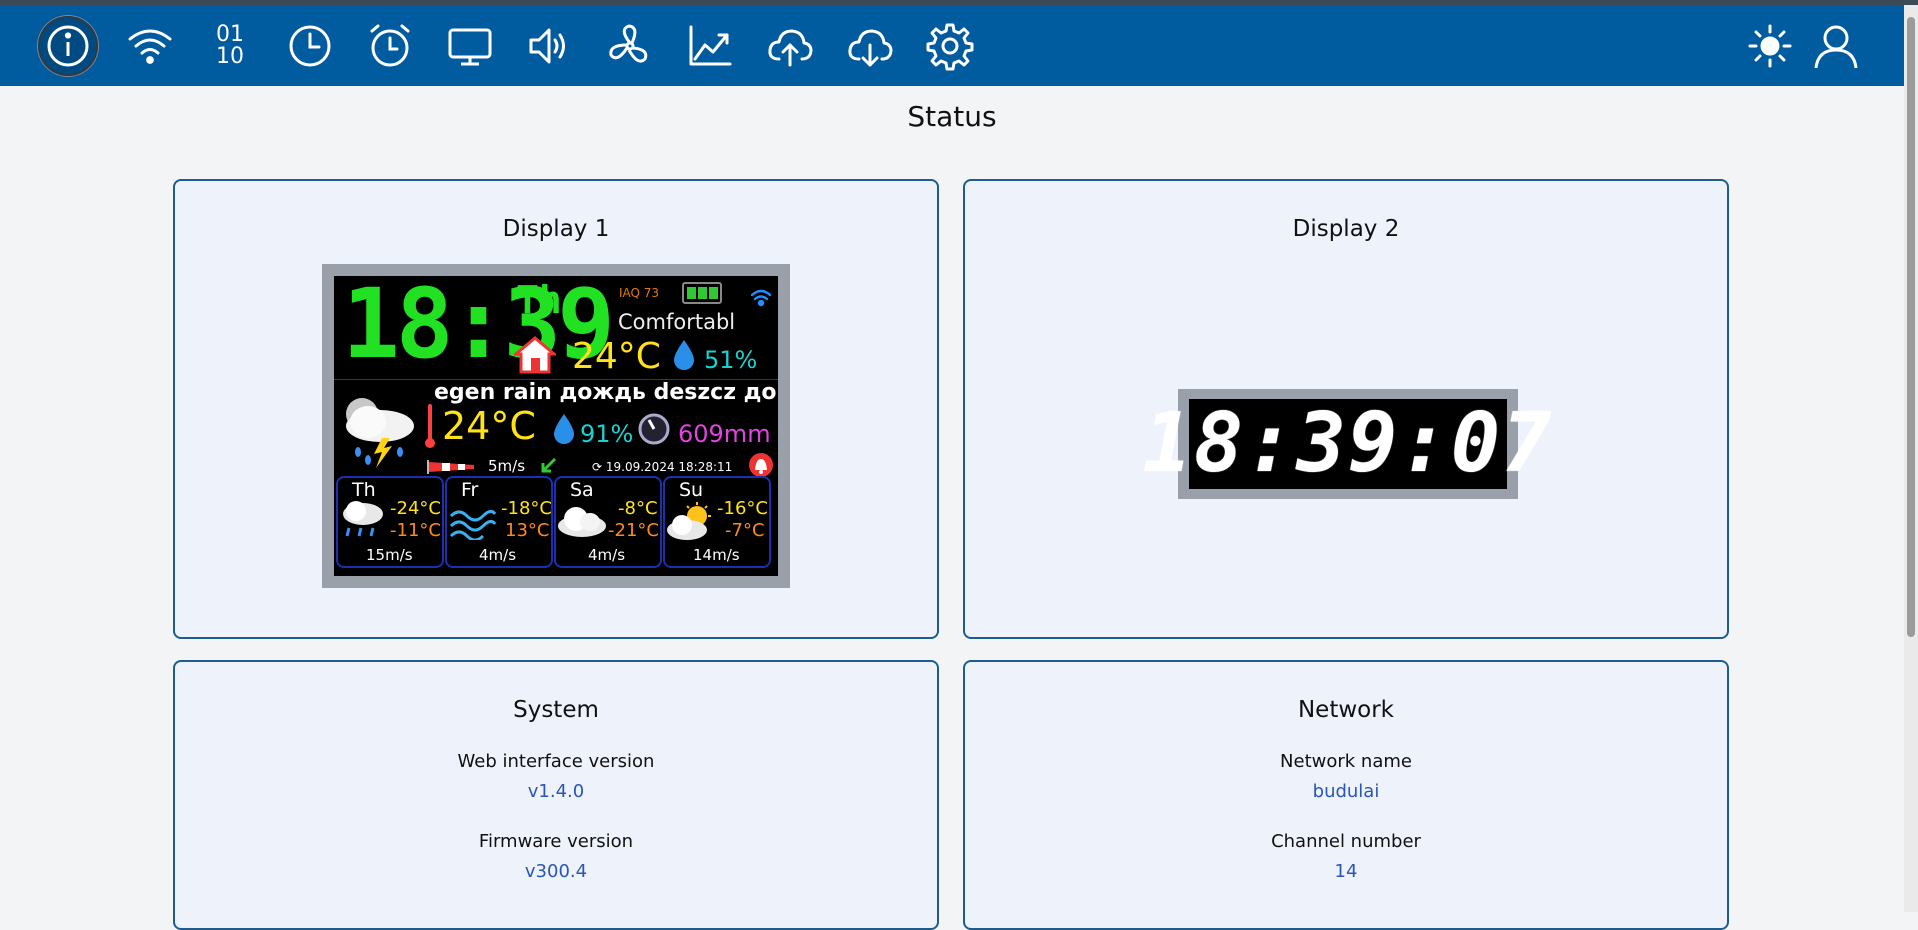 This screenshot has width=1918, height=930. What do you see at coordinates (556, 761) in the screenshot?
I see `web-version-label: Web interface version` at bounding box center [556, 761].